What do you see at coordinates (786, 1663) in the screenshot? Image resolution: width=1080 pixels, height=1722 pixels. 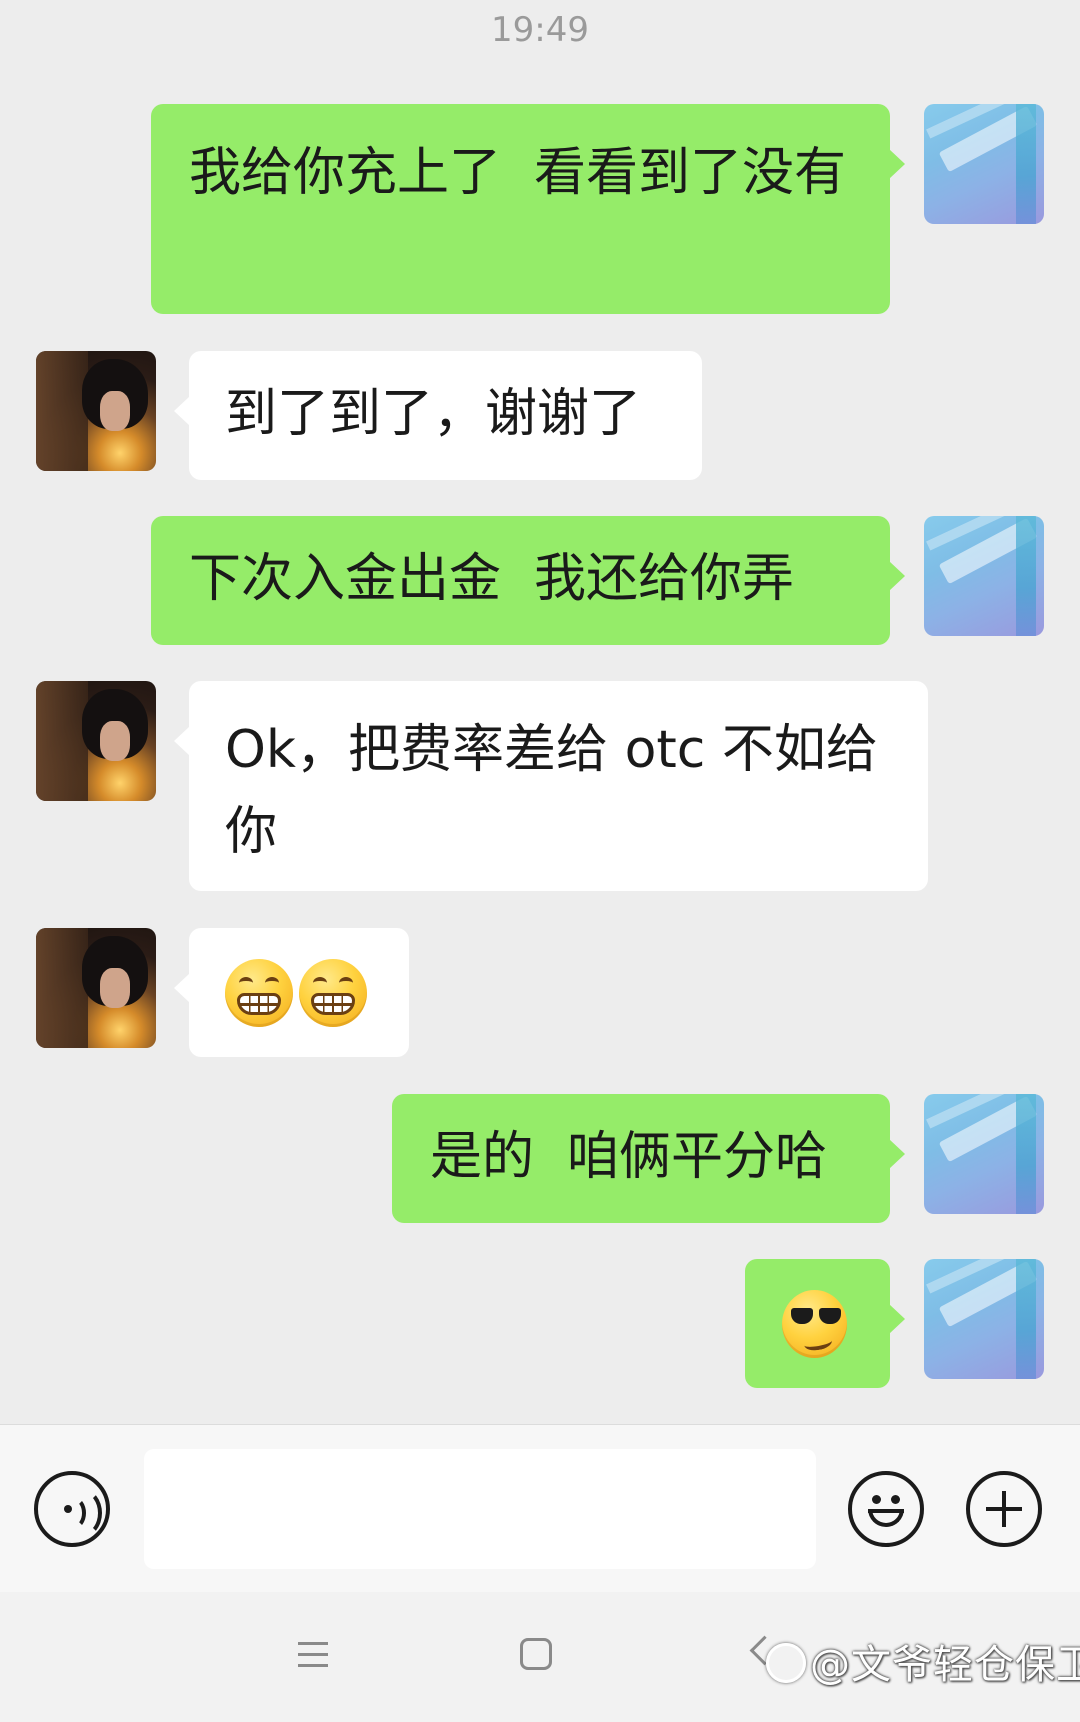 I see `watermark-logo-icon` at bounding box center [786, 1663].